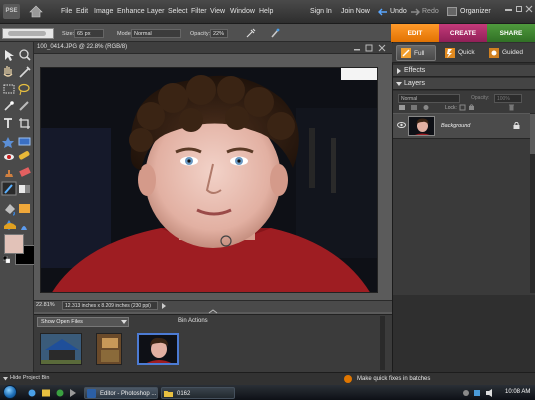  What do you see at coordinates (463, 33) in the screenshot?
I see `tab-create: CREATE` at bounding box center [463, 33].